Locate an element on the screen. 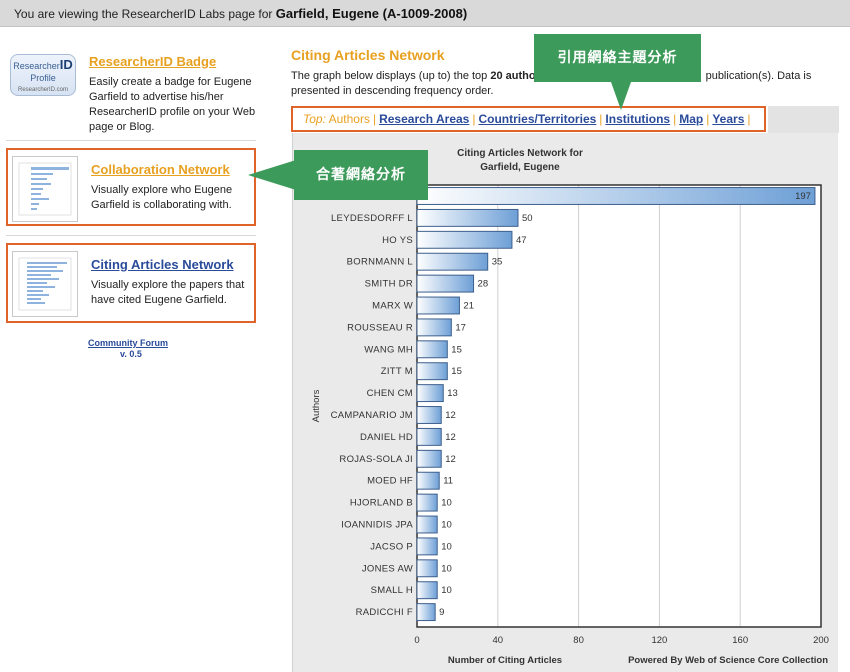  x-tick-label: 160 is located at coordinates (740, 640).